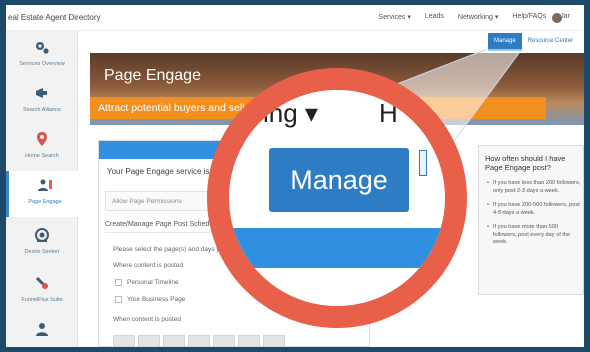  I want to click on when-label: When content is posted, so click(147, 319).